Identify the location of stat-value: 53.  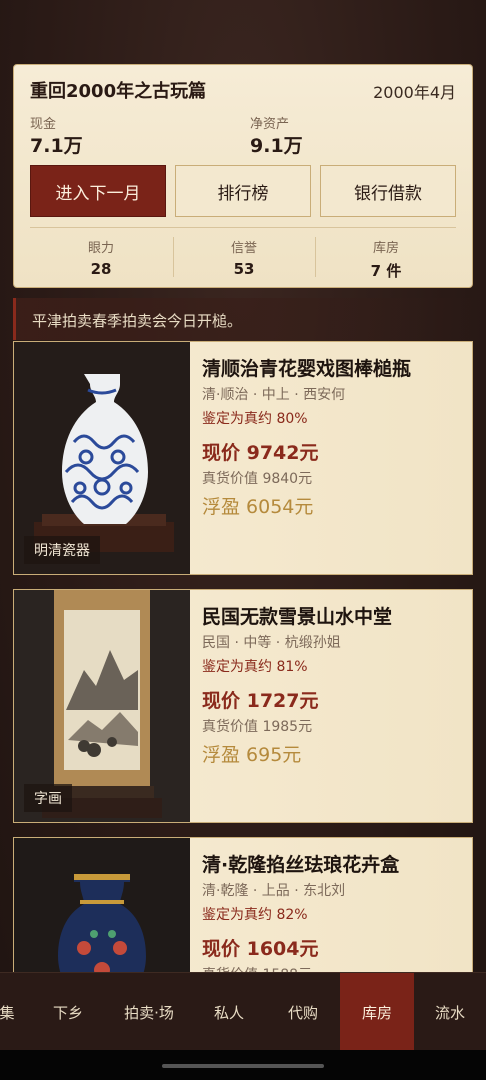
(244, 269).